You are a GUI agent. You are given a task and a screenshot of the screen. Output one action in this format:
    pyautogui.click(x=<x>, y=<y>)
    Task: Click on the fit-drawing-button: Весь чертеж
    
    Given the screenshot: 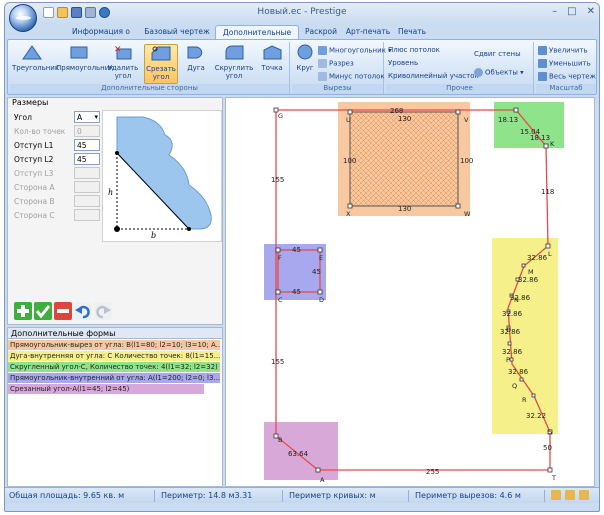 What is the action you would take?
    pyautogui.click(x=567, y=76)
    